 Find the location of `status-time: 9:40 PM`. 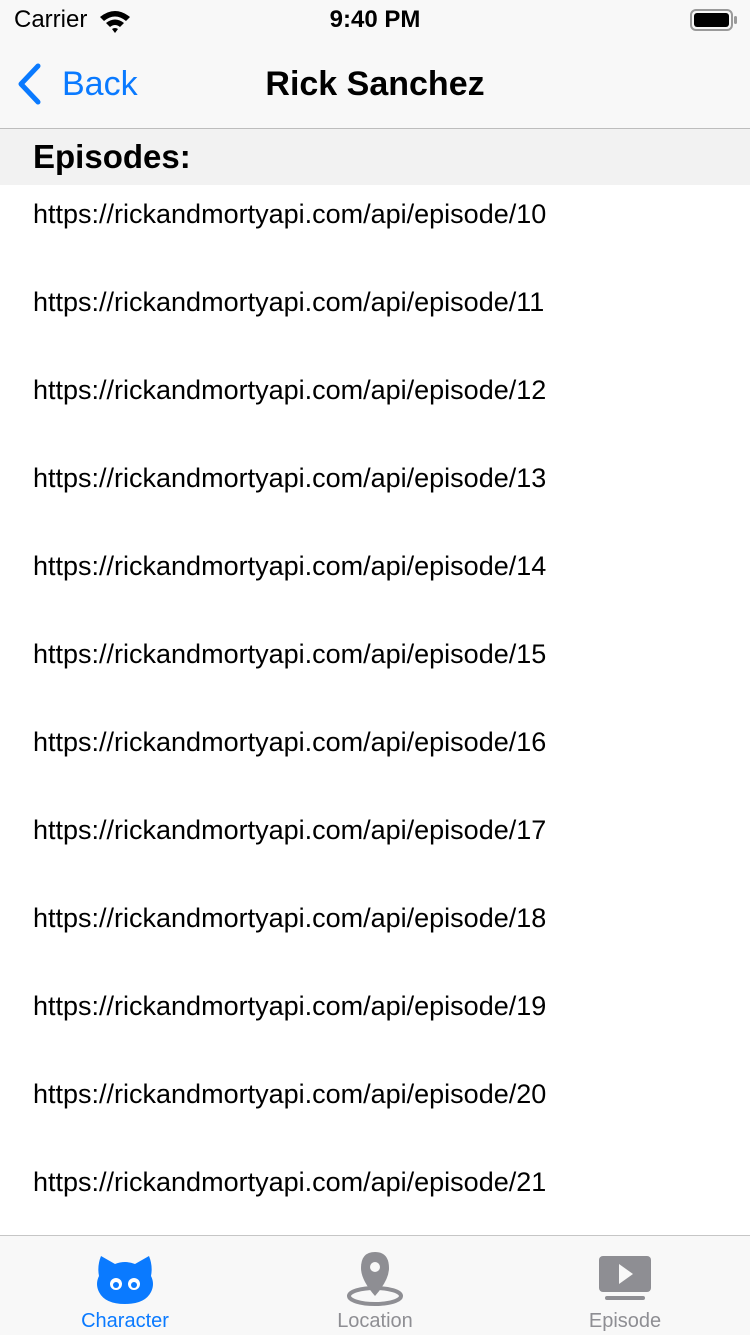

status-time: 9:40 PM is located at coordinates (375, 19).